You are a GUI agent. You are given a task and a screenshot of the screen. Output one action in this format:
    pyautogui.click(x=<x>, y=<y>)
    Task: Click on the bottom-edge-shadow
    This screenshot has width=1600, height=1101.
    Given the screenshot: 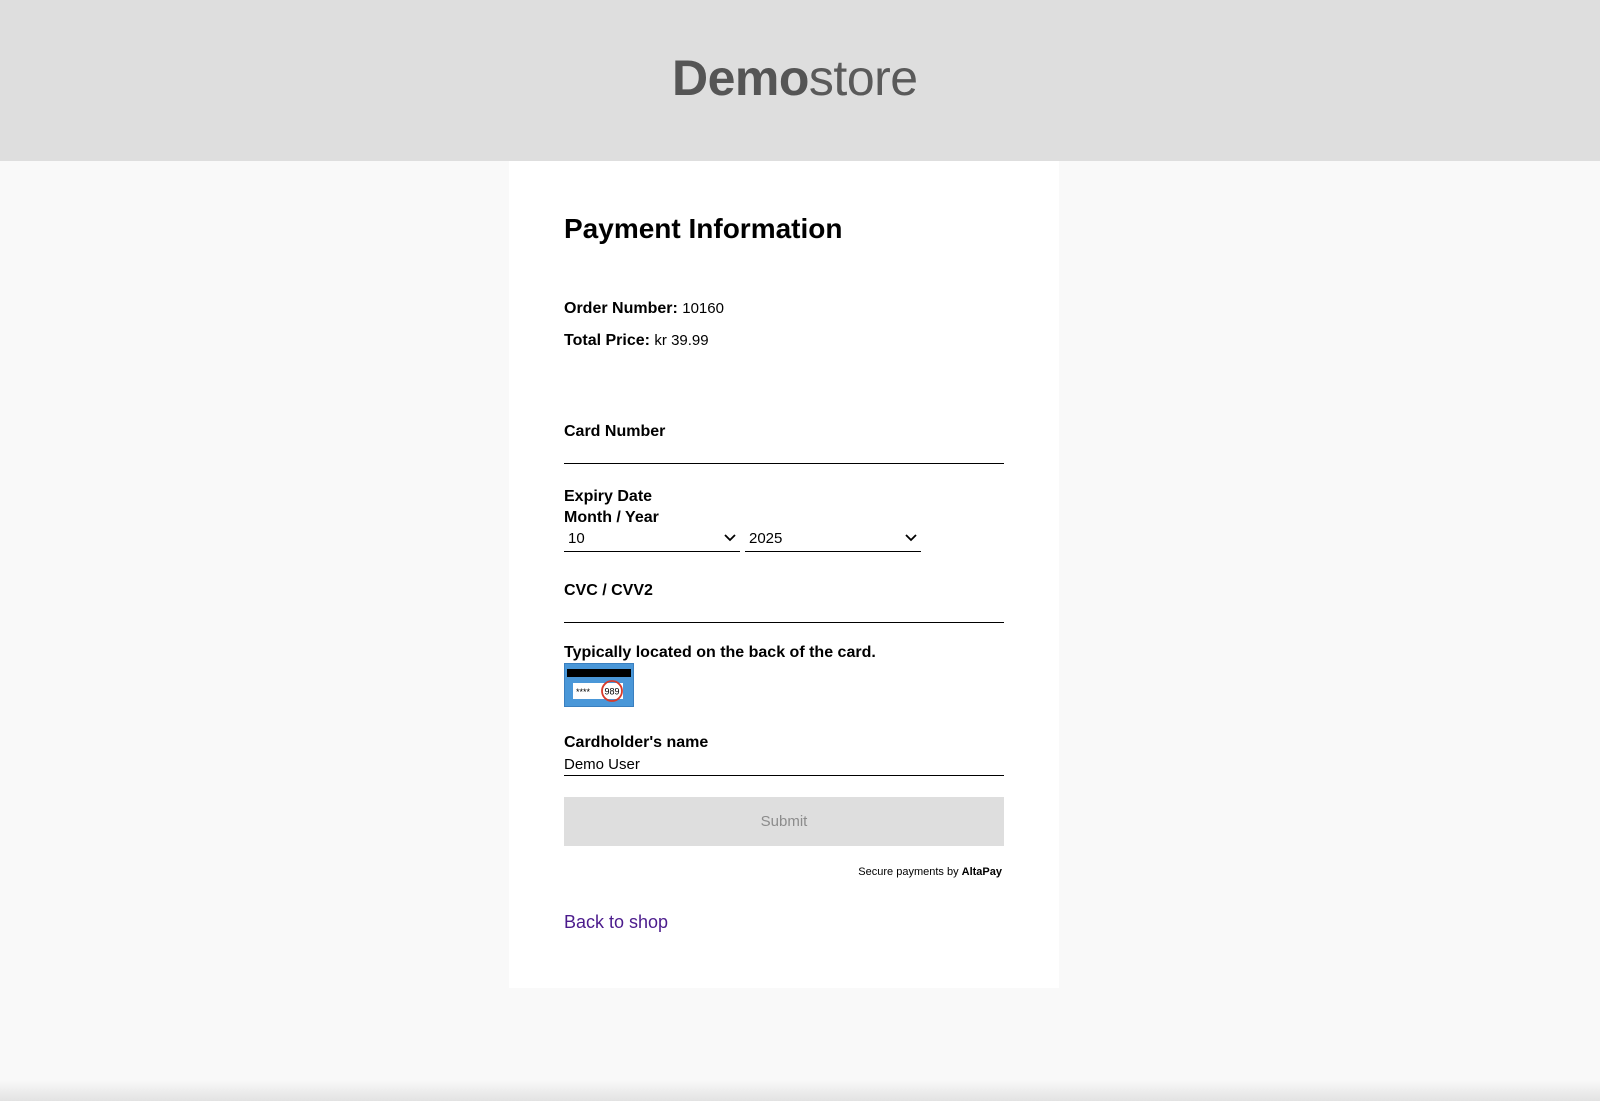 What is the action you would take?
    pyautogui.click(x=800, y=1090)
    